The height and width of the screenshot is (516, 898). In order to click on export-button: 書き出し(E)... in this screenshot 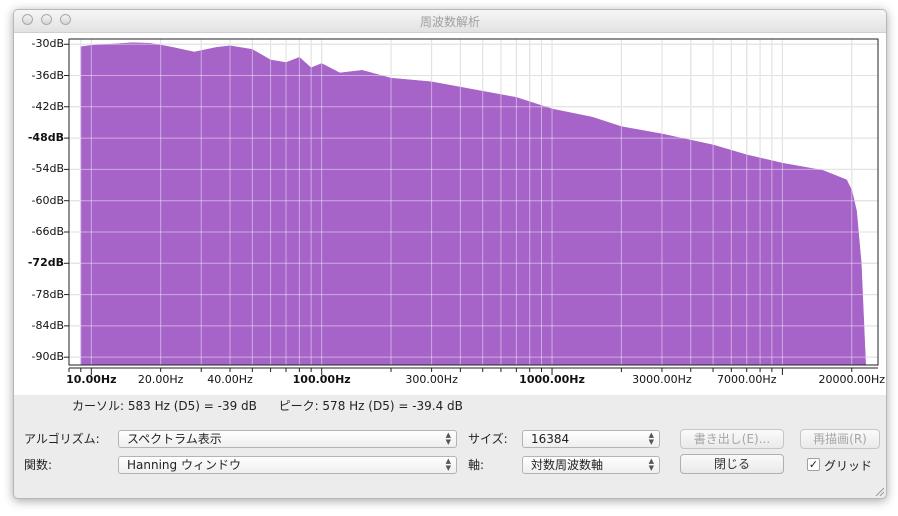, I will do `click(732, 439)`.